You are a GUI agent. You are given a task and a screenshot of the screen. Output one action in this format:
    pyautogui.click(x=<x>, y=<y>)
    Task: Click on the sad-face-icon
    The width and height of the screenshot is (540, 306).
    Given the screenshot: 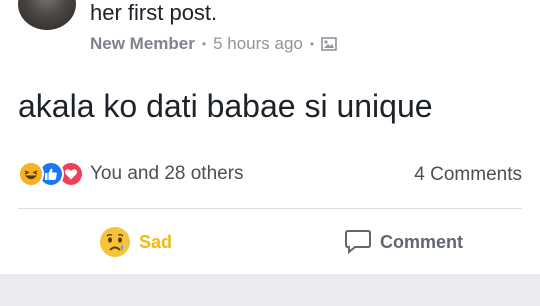 What is the action you would take?
    pyautogui.click(x=115, y=242)
    